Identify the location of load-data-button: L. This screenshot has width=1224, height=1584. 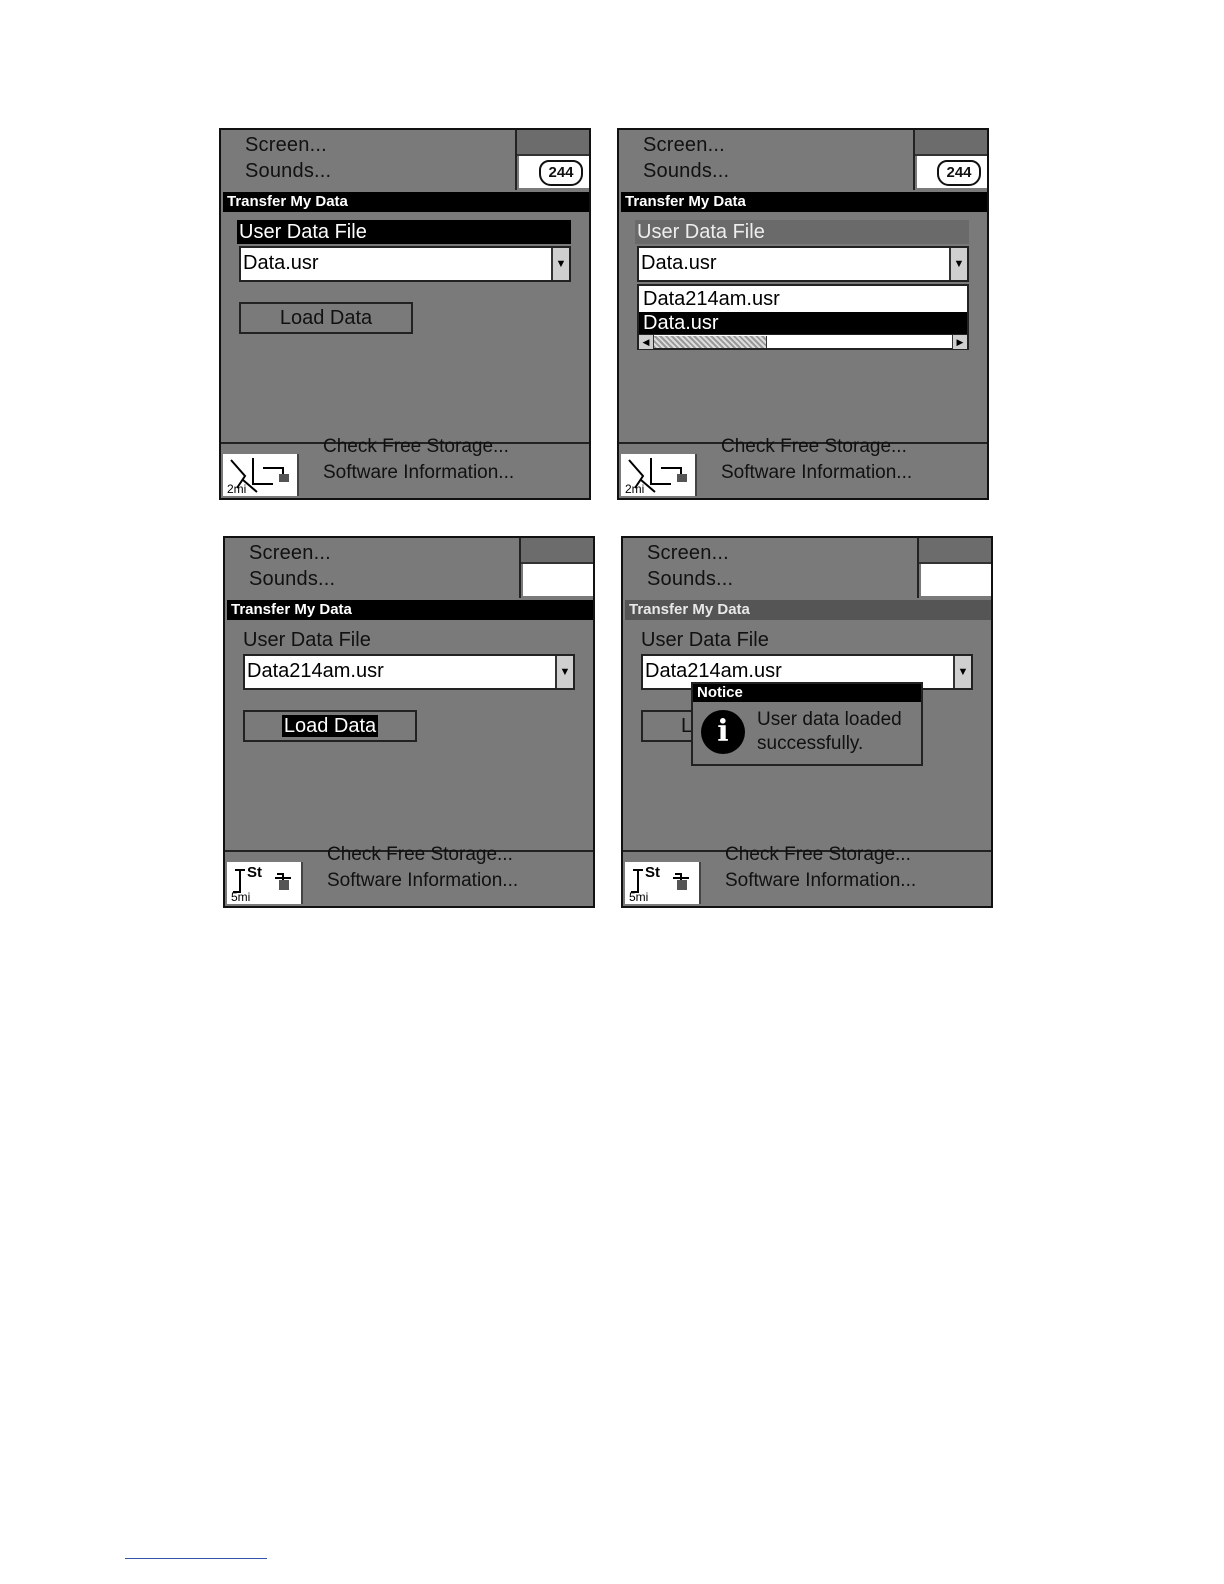
(667, 726).